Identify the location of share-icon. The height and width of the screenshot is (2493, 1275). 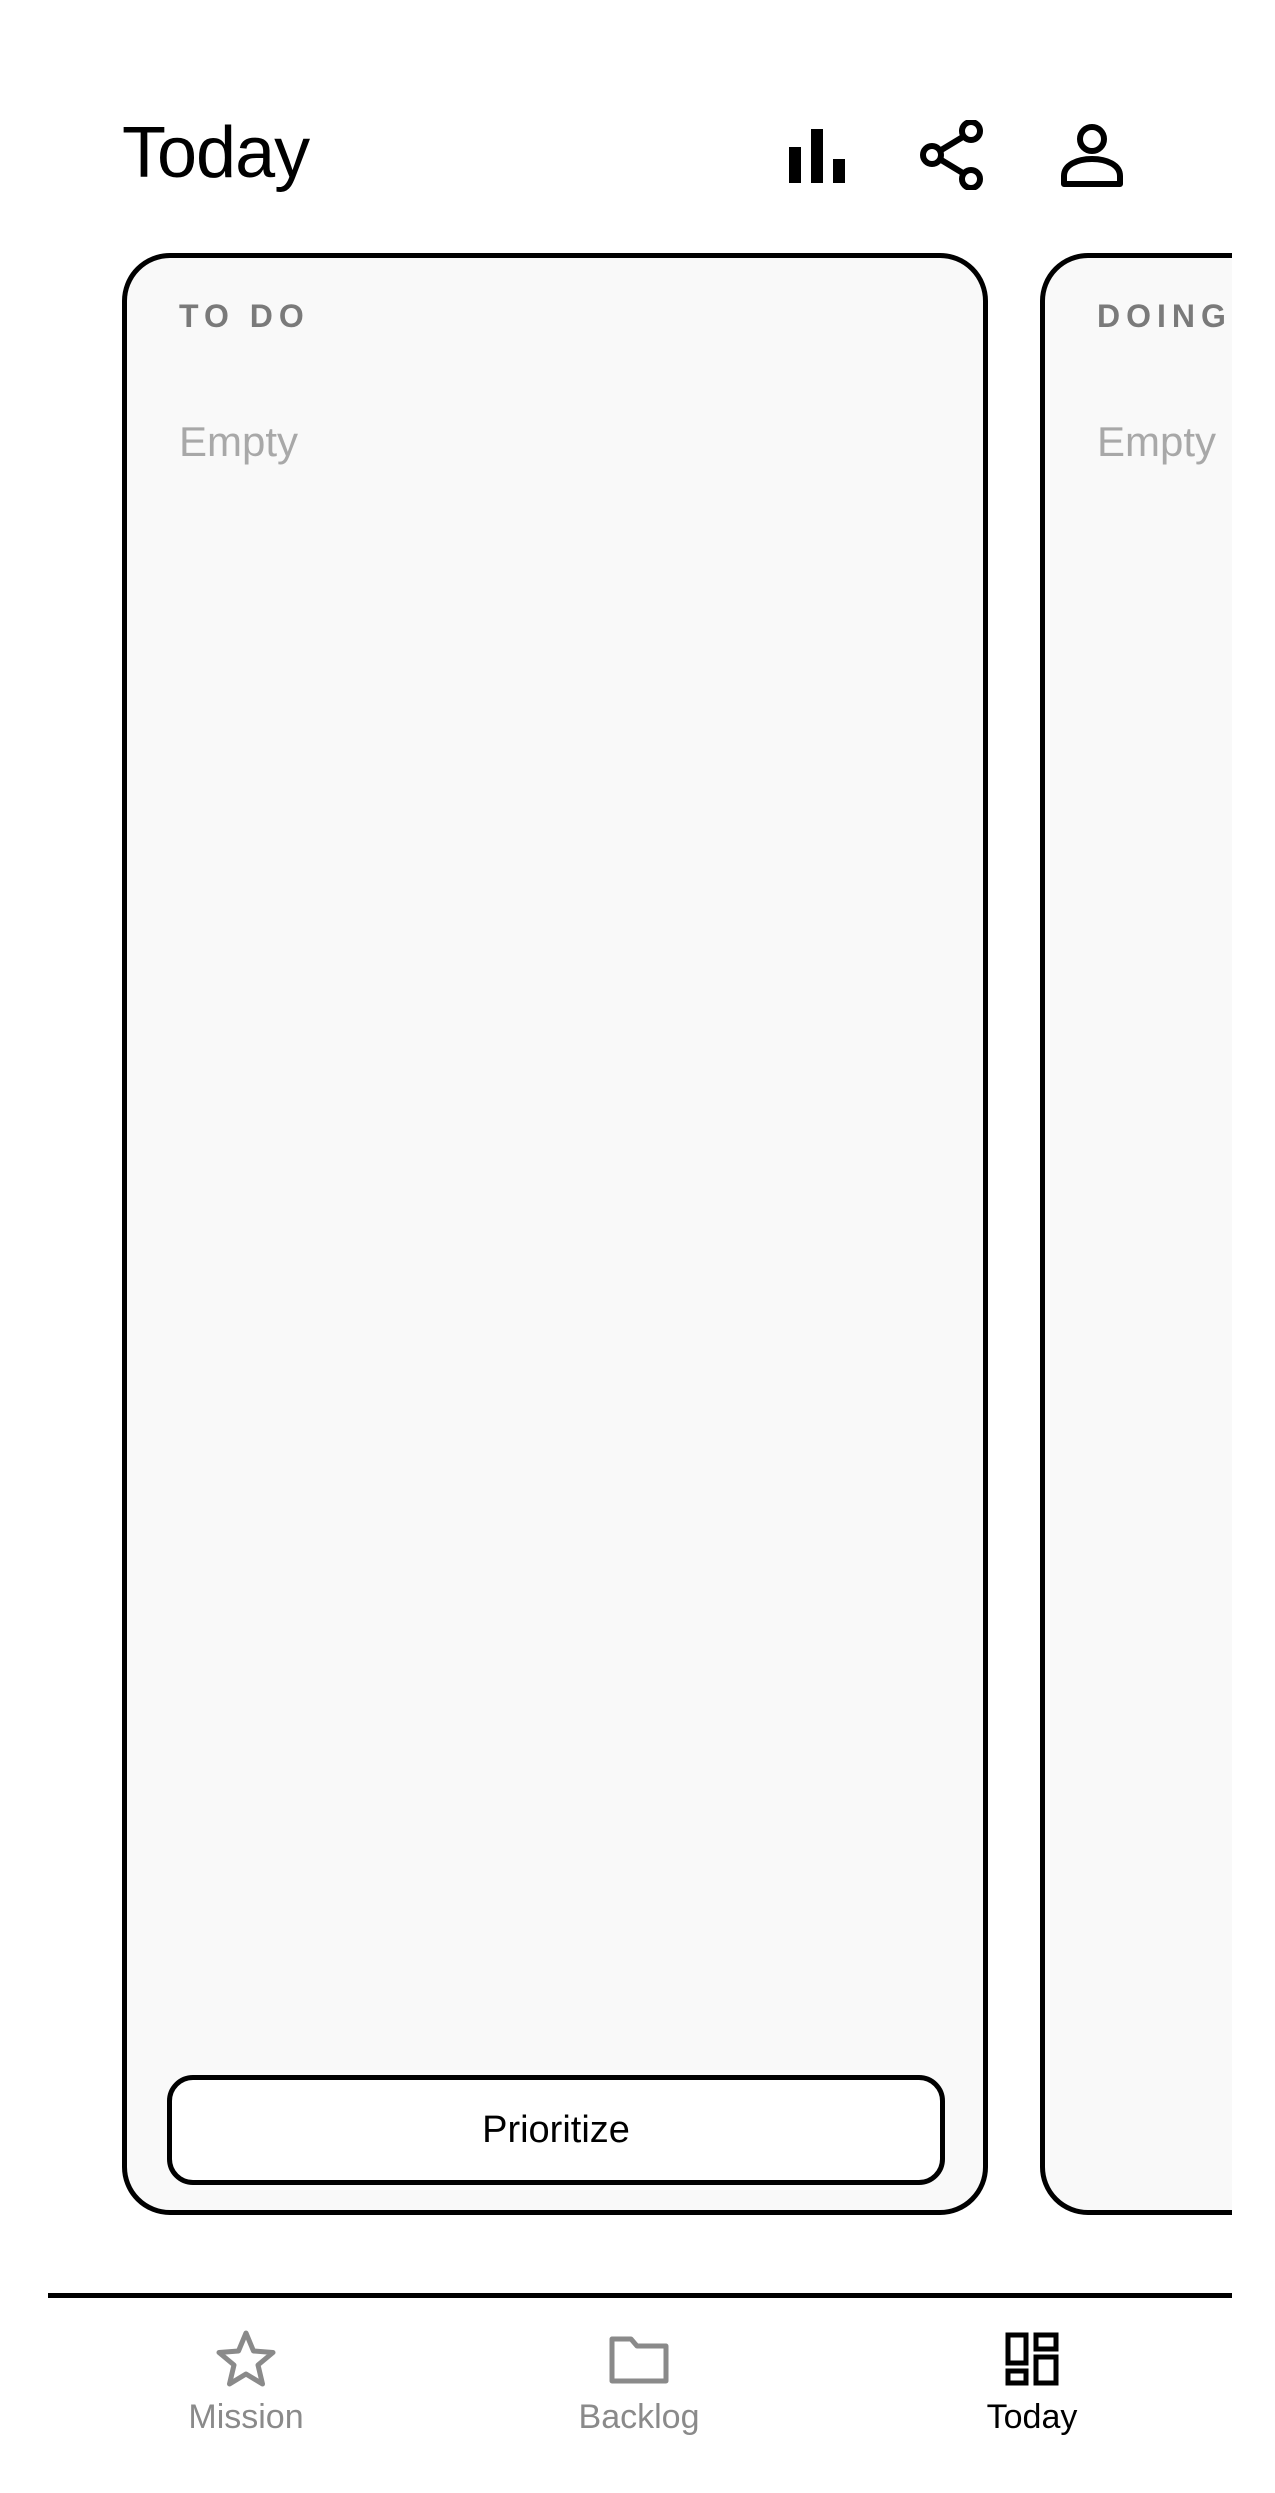
(951, 155).